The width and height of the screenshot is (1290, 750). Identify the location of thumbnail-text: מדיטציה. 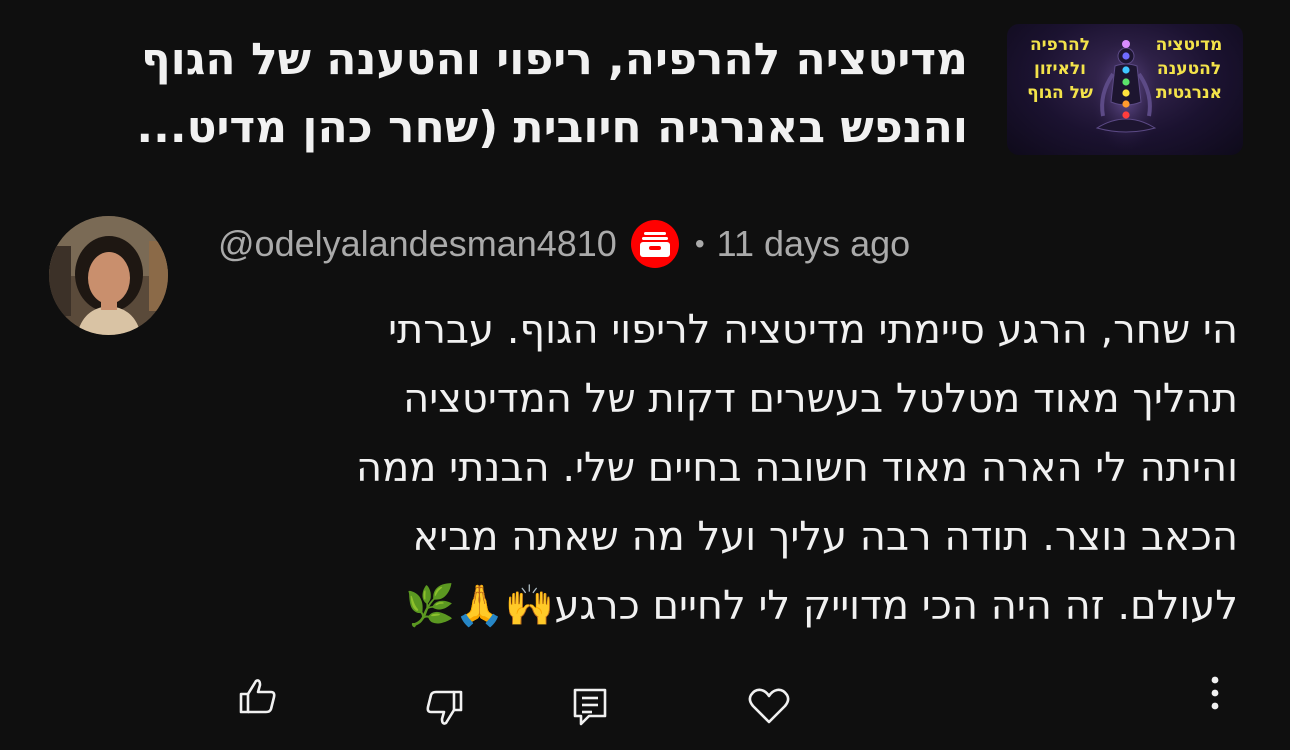
(1189, 45).